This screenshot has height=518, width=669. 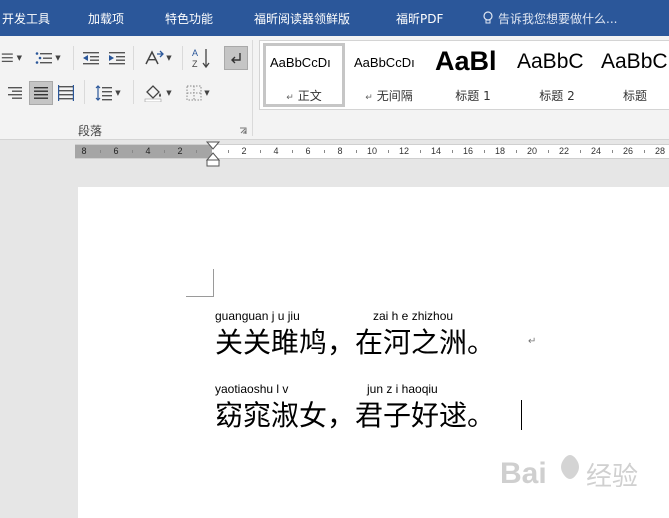 I want to click on style-name: 正文, so click(x=309, y=96).